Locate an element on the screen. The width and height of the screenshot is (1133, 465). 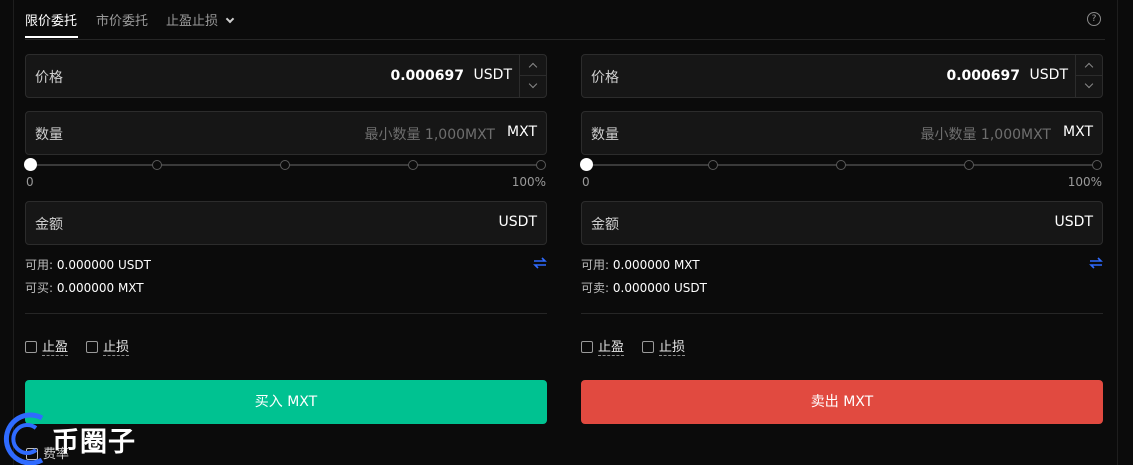
buy-available-label: 可用: is located at coordinates (39, 265).